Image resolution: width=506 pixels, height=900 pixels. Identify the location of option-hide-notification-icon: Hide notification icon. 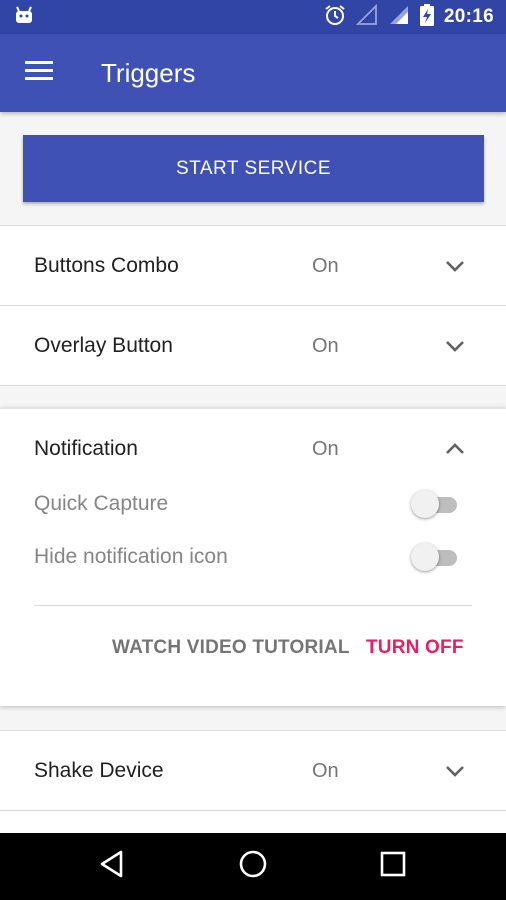
(253, 557).